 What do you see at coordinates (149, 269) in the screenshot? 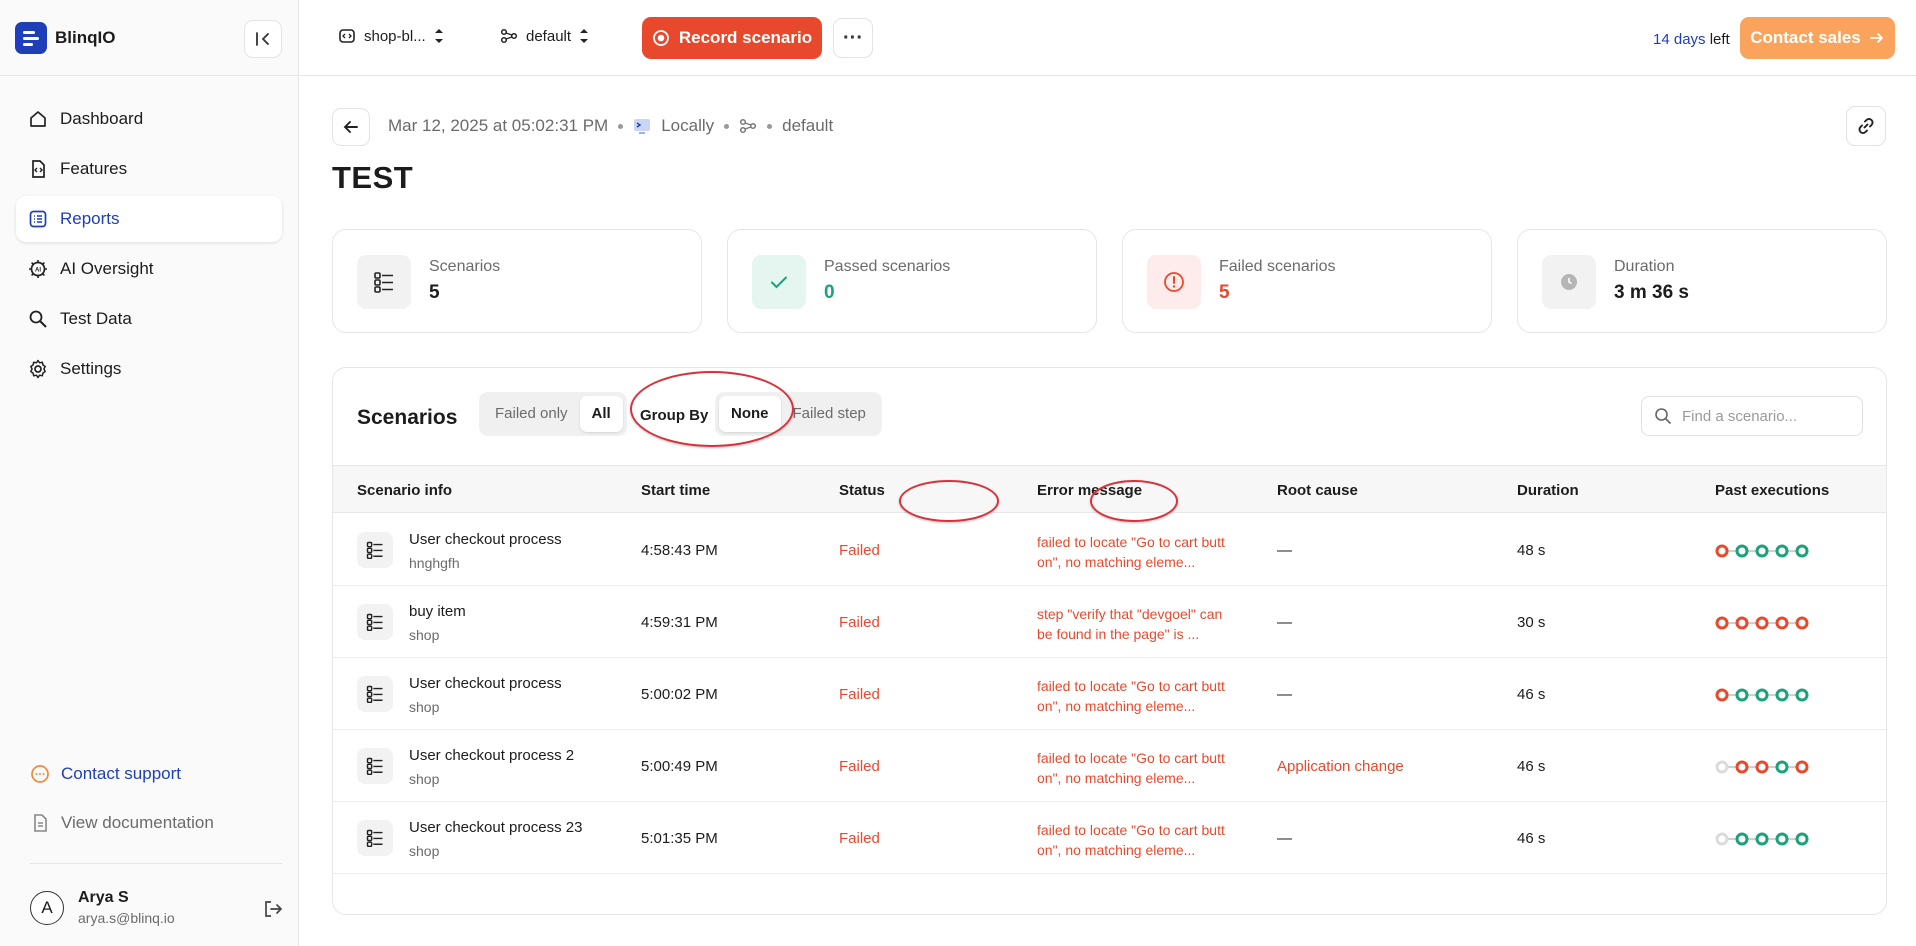
I see `sidebar-item-ai-oversight: AI AI Oversight` at bounding box center [149, 269].